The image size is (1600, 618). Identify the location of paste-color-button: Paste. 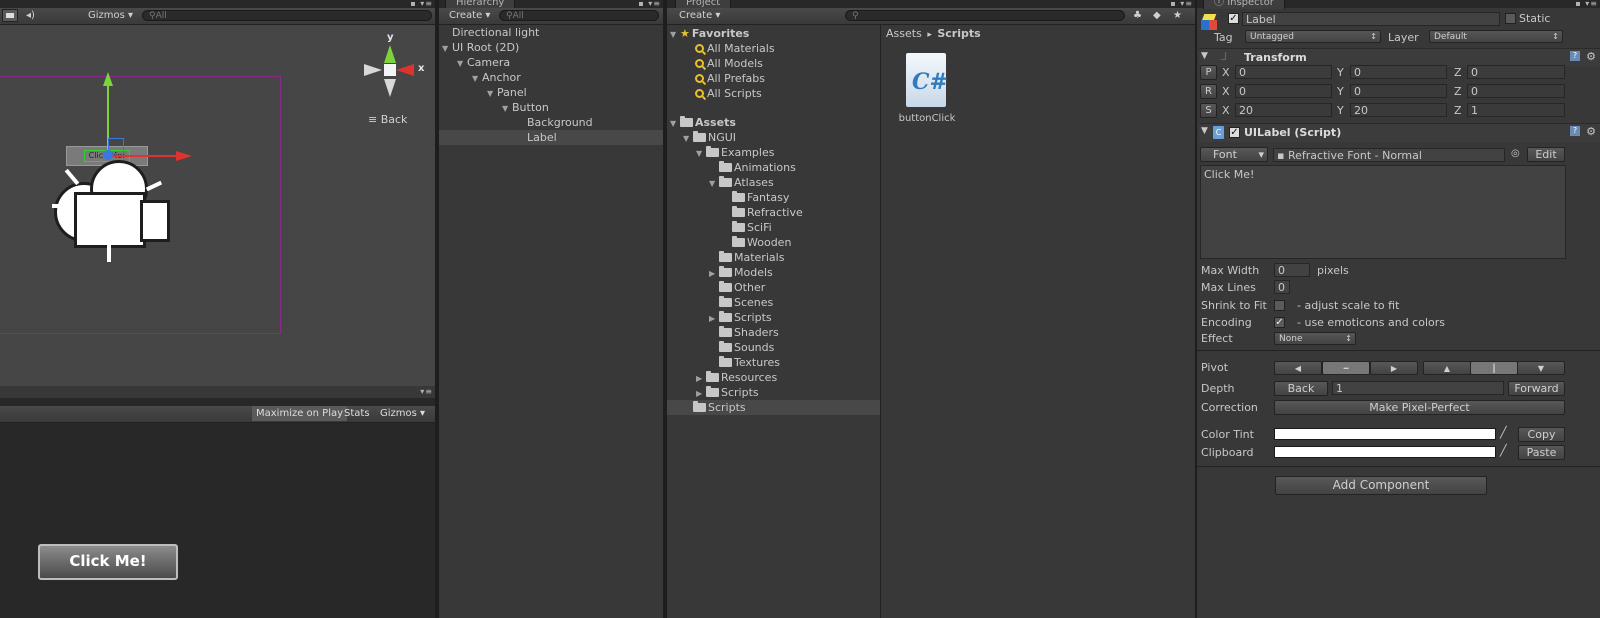
(1541, 452).